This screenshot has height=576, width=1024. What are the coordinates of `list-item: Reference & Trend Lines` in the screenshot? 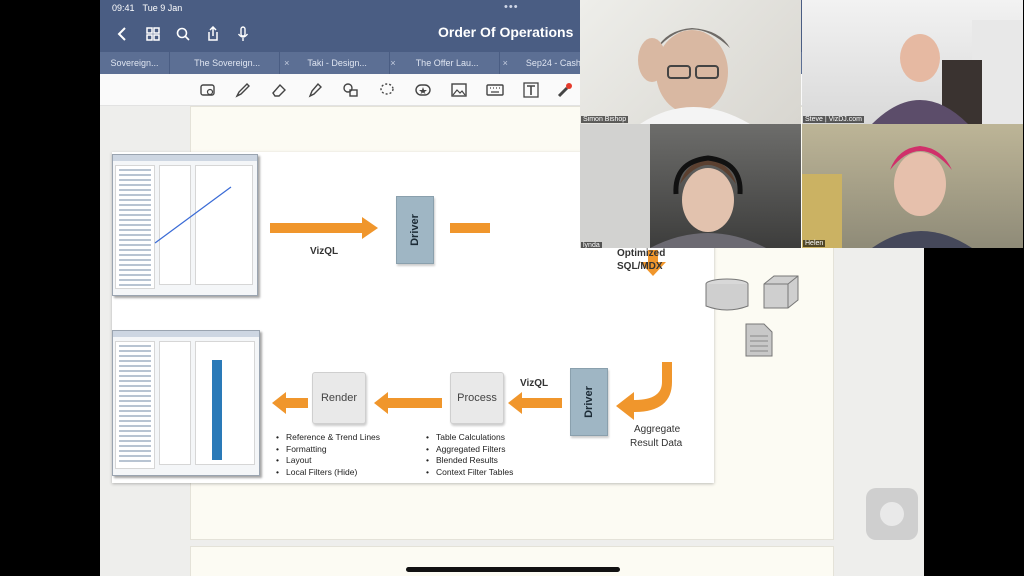 It's located at (328, 438).